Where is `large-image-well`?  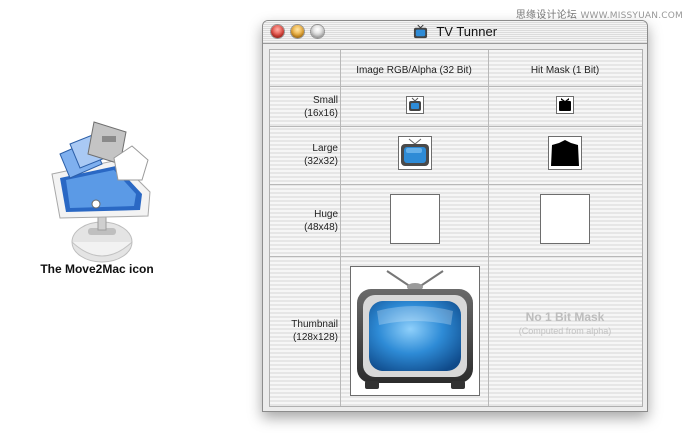 large-image-well is located at coordinates (415, 153).